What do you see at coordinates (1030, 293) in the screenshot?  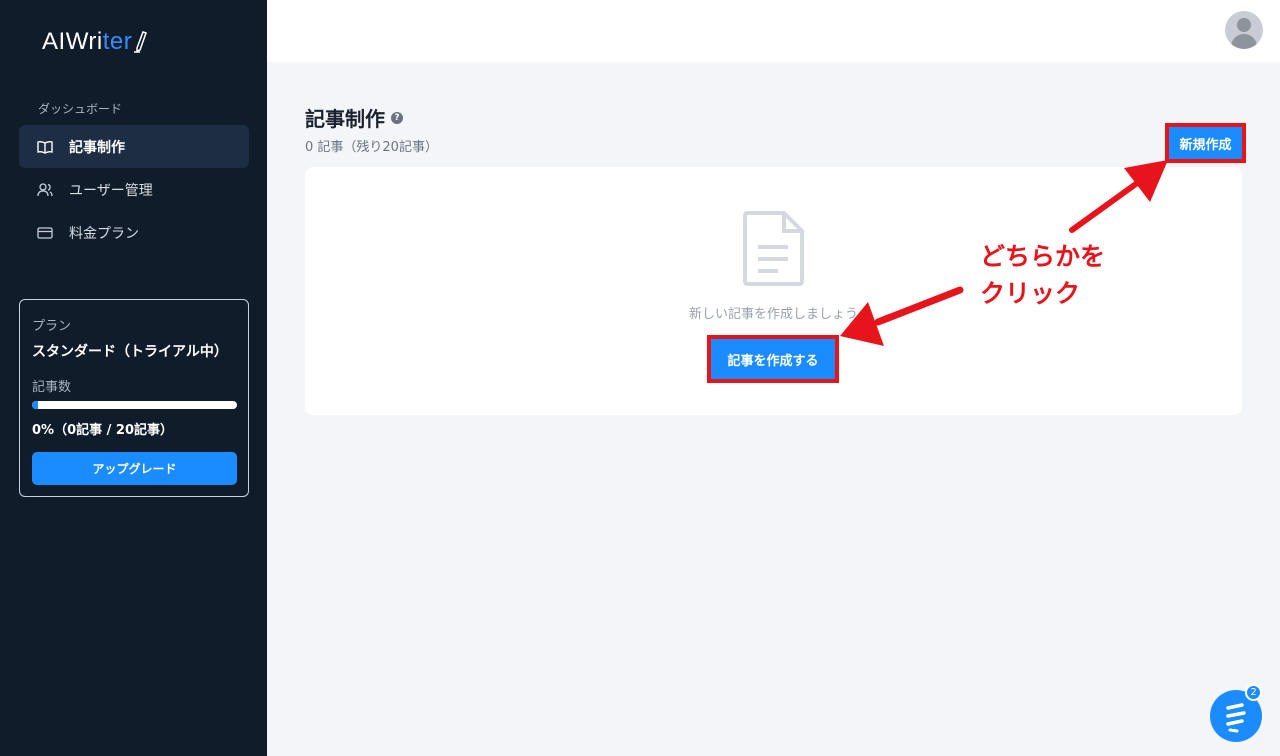 I see `annotation-line-2: クリック` at bounding box center [1030, 293].